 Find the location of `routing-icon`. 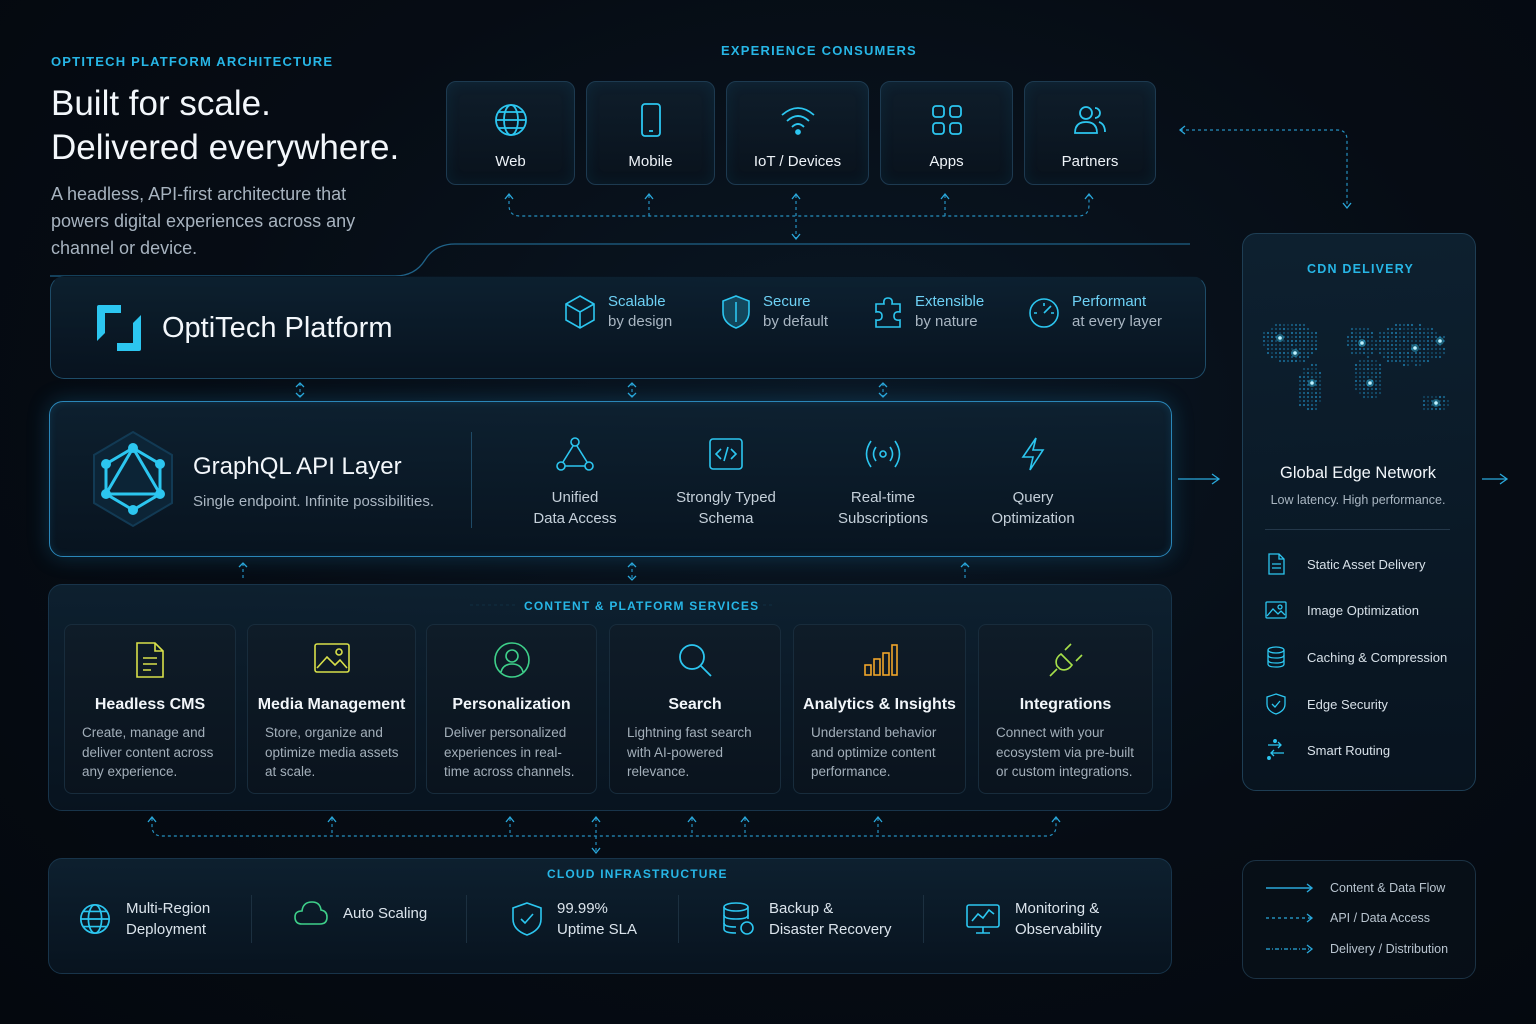

routing-icon is located at coordinates (1275, 749).